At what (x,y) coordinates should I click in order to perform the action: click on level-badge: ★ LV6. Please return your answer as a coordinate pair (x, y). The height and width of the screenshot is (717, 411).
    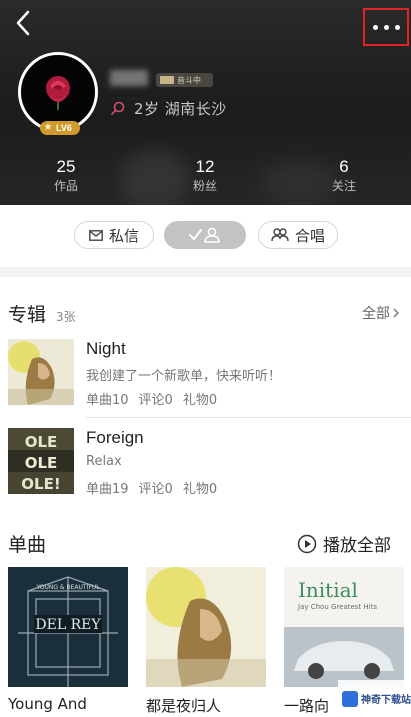
    Looking at the image, I should click on (60, 128).